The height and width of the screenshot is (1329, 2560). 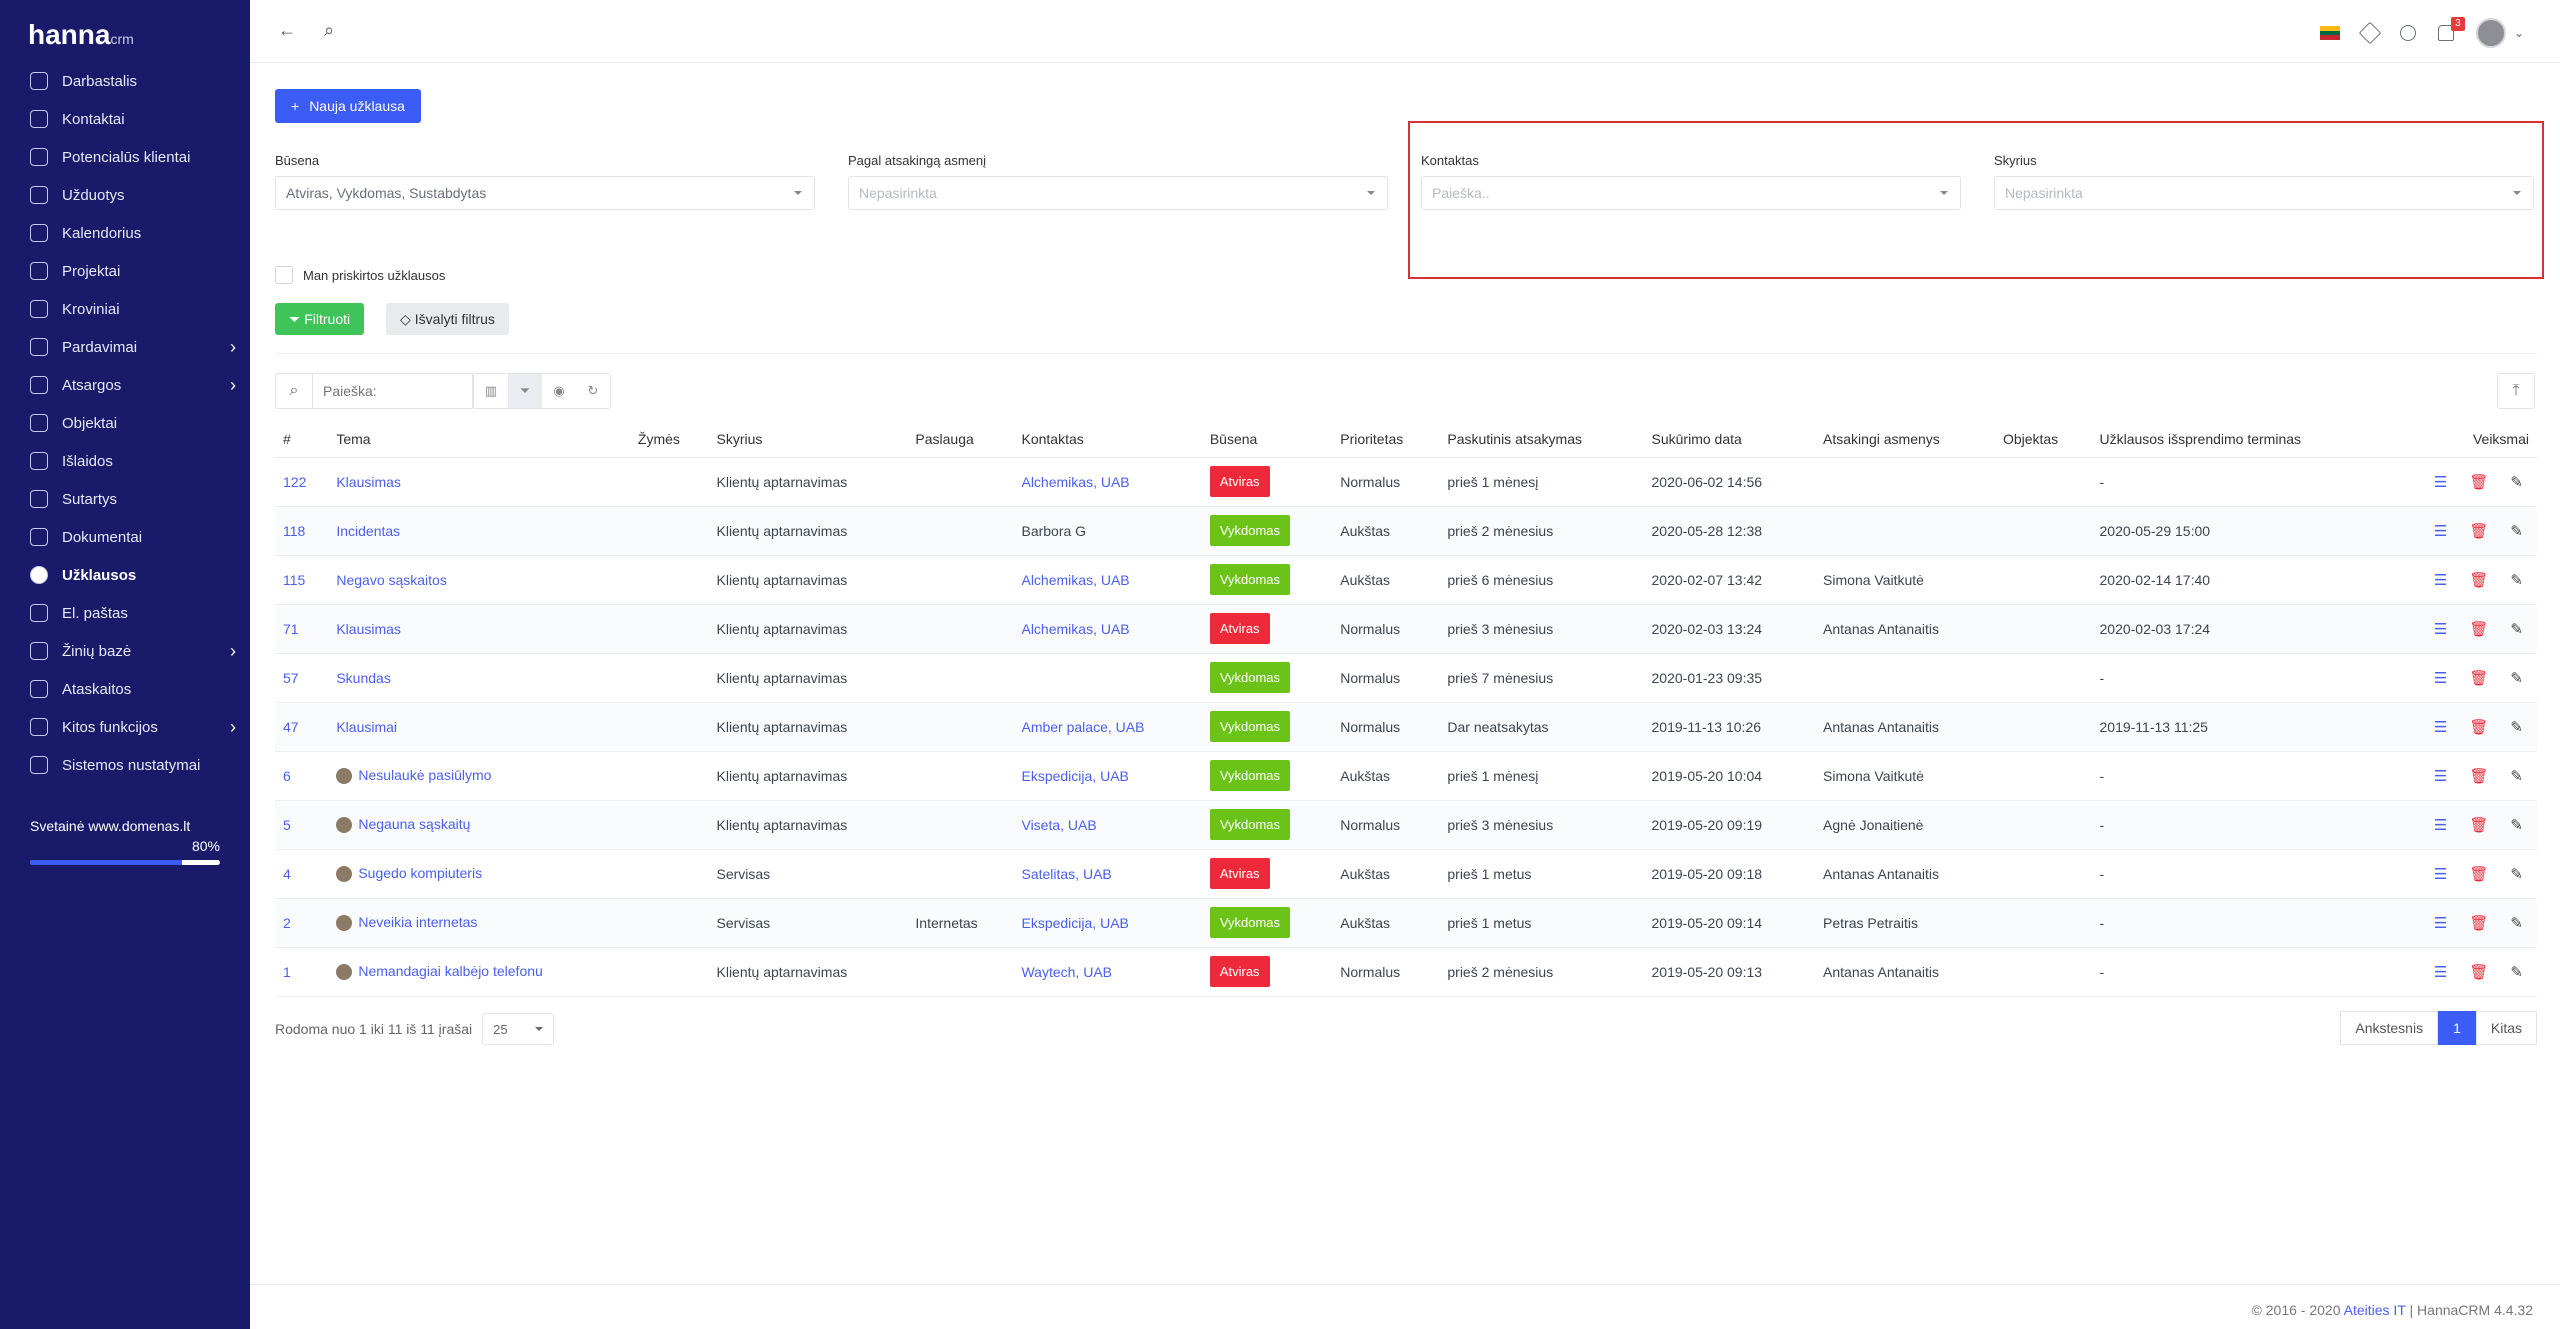 What do you see at coordinates (1058, 825) in the screenshot?
I see `contact-link: Viseta, UAB` at bounding box center [1058, 825].